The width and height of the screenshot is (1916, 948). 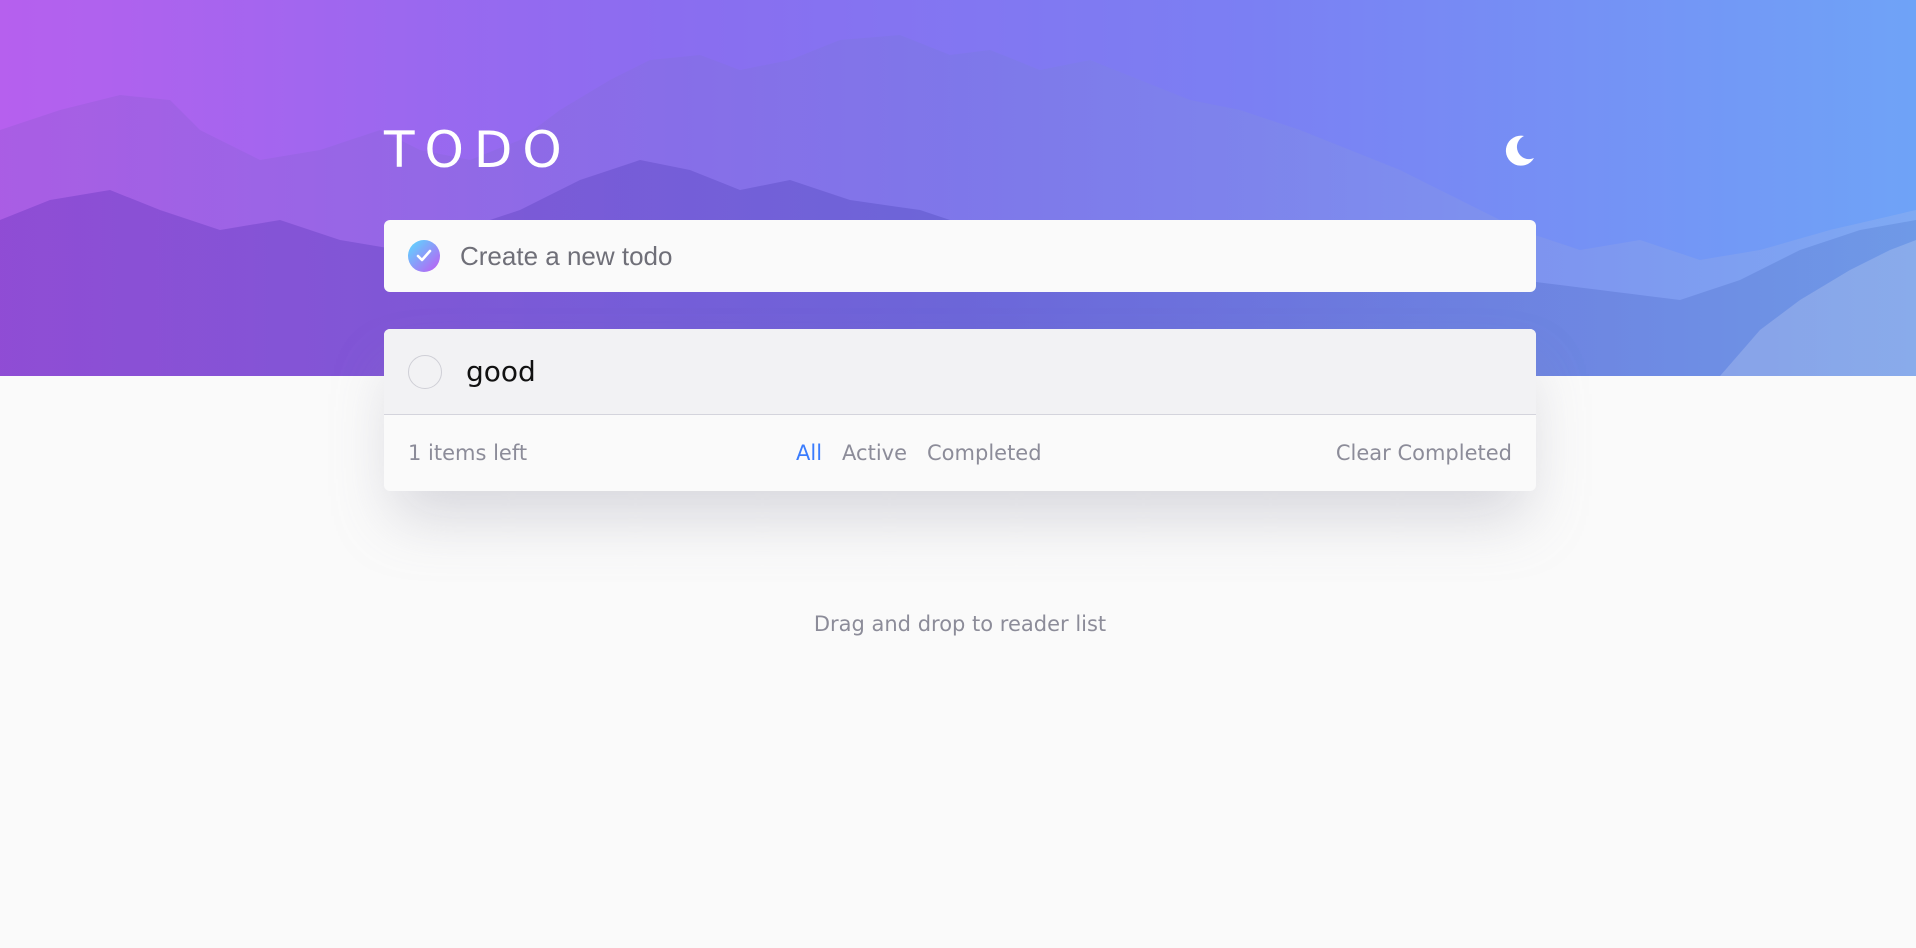 I want to click on page-title: TODO, so click(x=478, y=150).